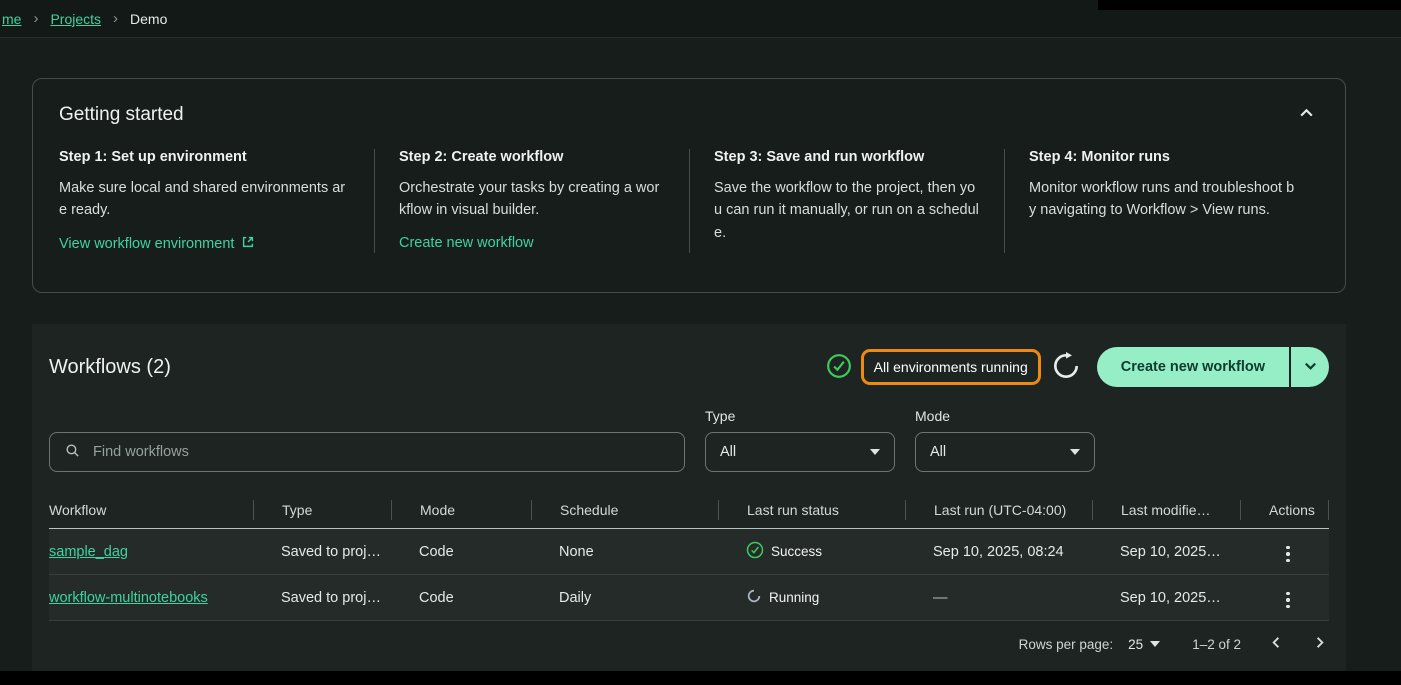 The height and width of the screenshot is (685, 1401). I want to click on chevron-up-icon, so click(1306, 116).